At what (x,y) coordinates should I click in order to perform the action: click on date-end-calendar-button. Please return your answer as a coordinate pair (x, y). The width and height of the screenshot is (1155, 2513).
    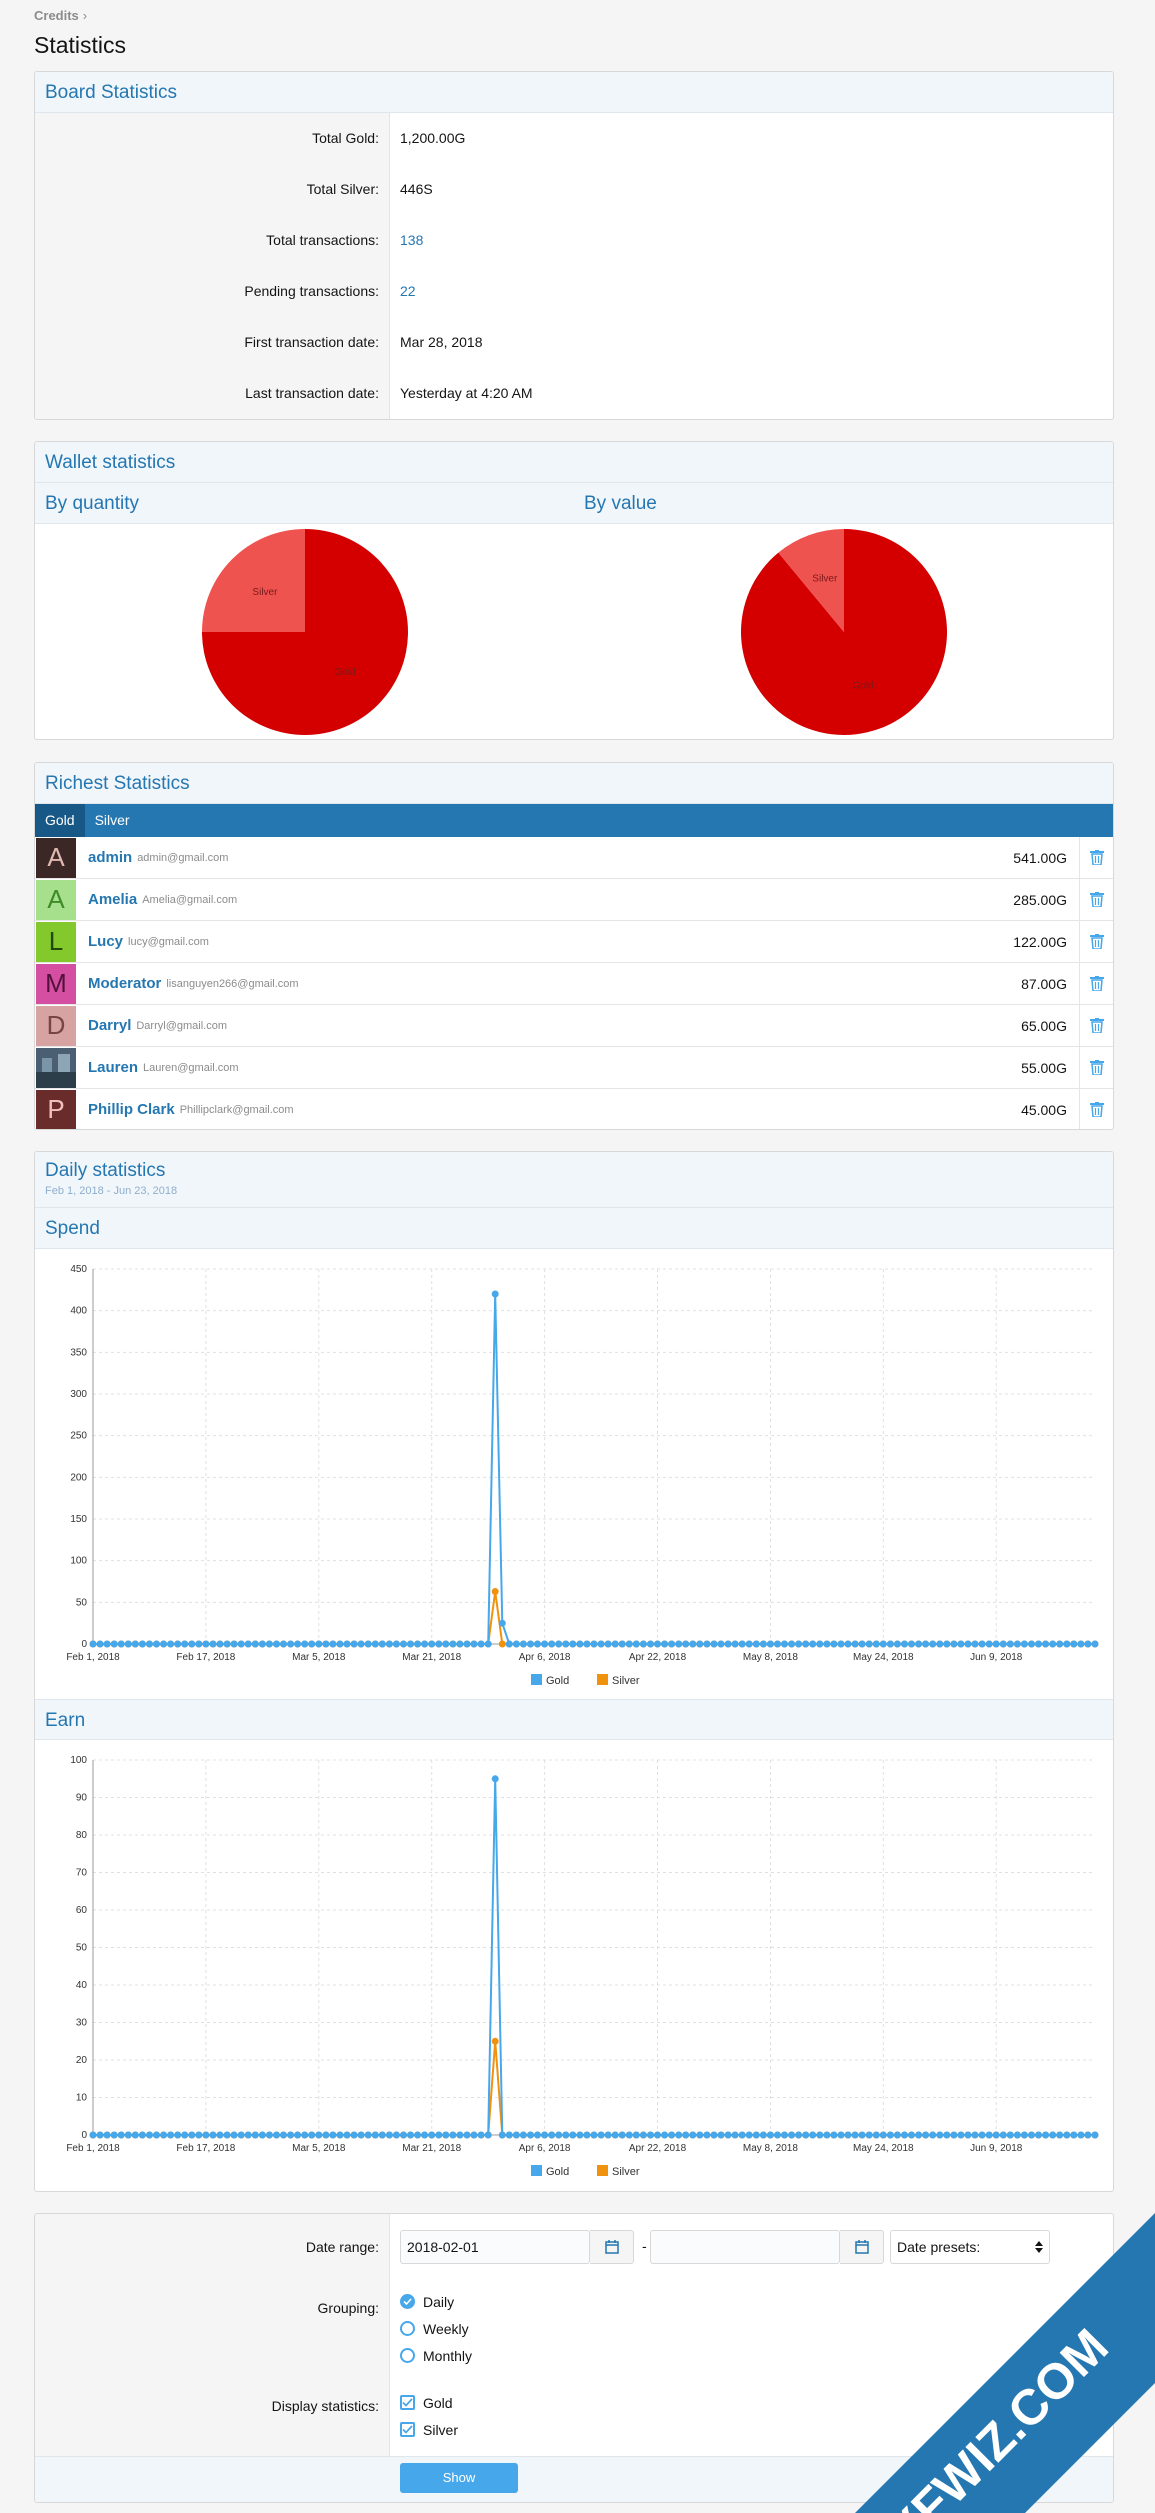
    Looking at the image, I should click on (862, 2247).